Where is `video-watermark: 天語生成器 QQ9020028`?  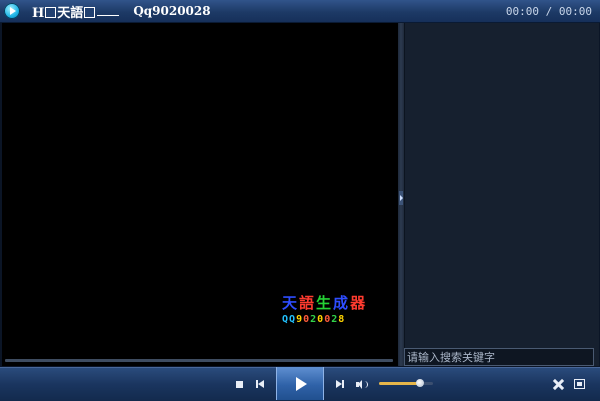
video-watermark: 天語生成器 QQ9020028 is located at coordinates (337, 308).